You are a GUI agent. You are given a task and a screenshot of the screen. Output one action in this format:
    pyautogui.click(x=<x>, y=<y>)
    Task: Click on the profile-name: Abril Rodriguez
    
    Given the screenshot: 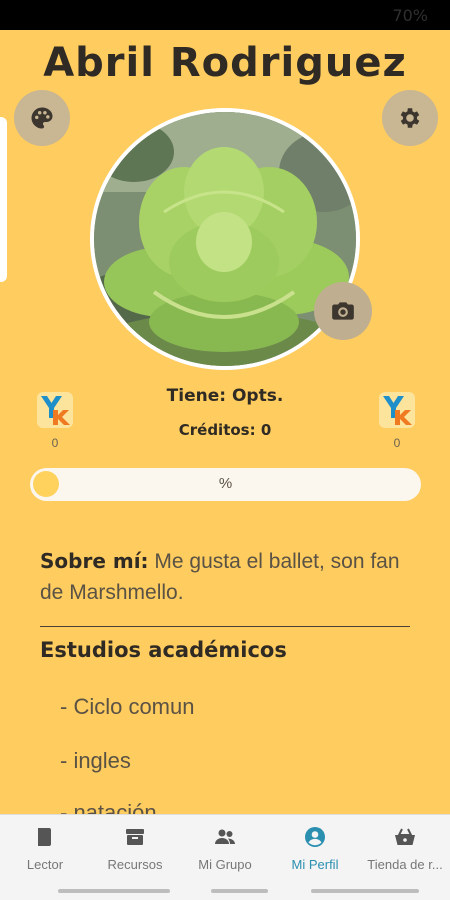 What is the action you would take?
    pyautogui.click(x=225, y=63)
    